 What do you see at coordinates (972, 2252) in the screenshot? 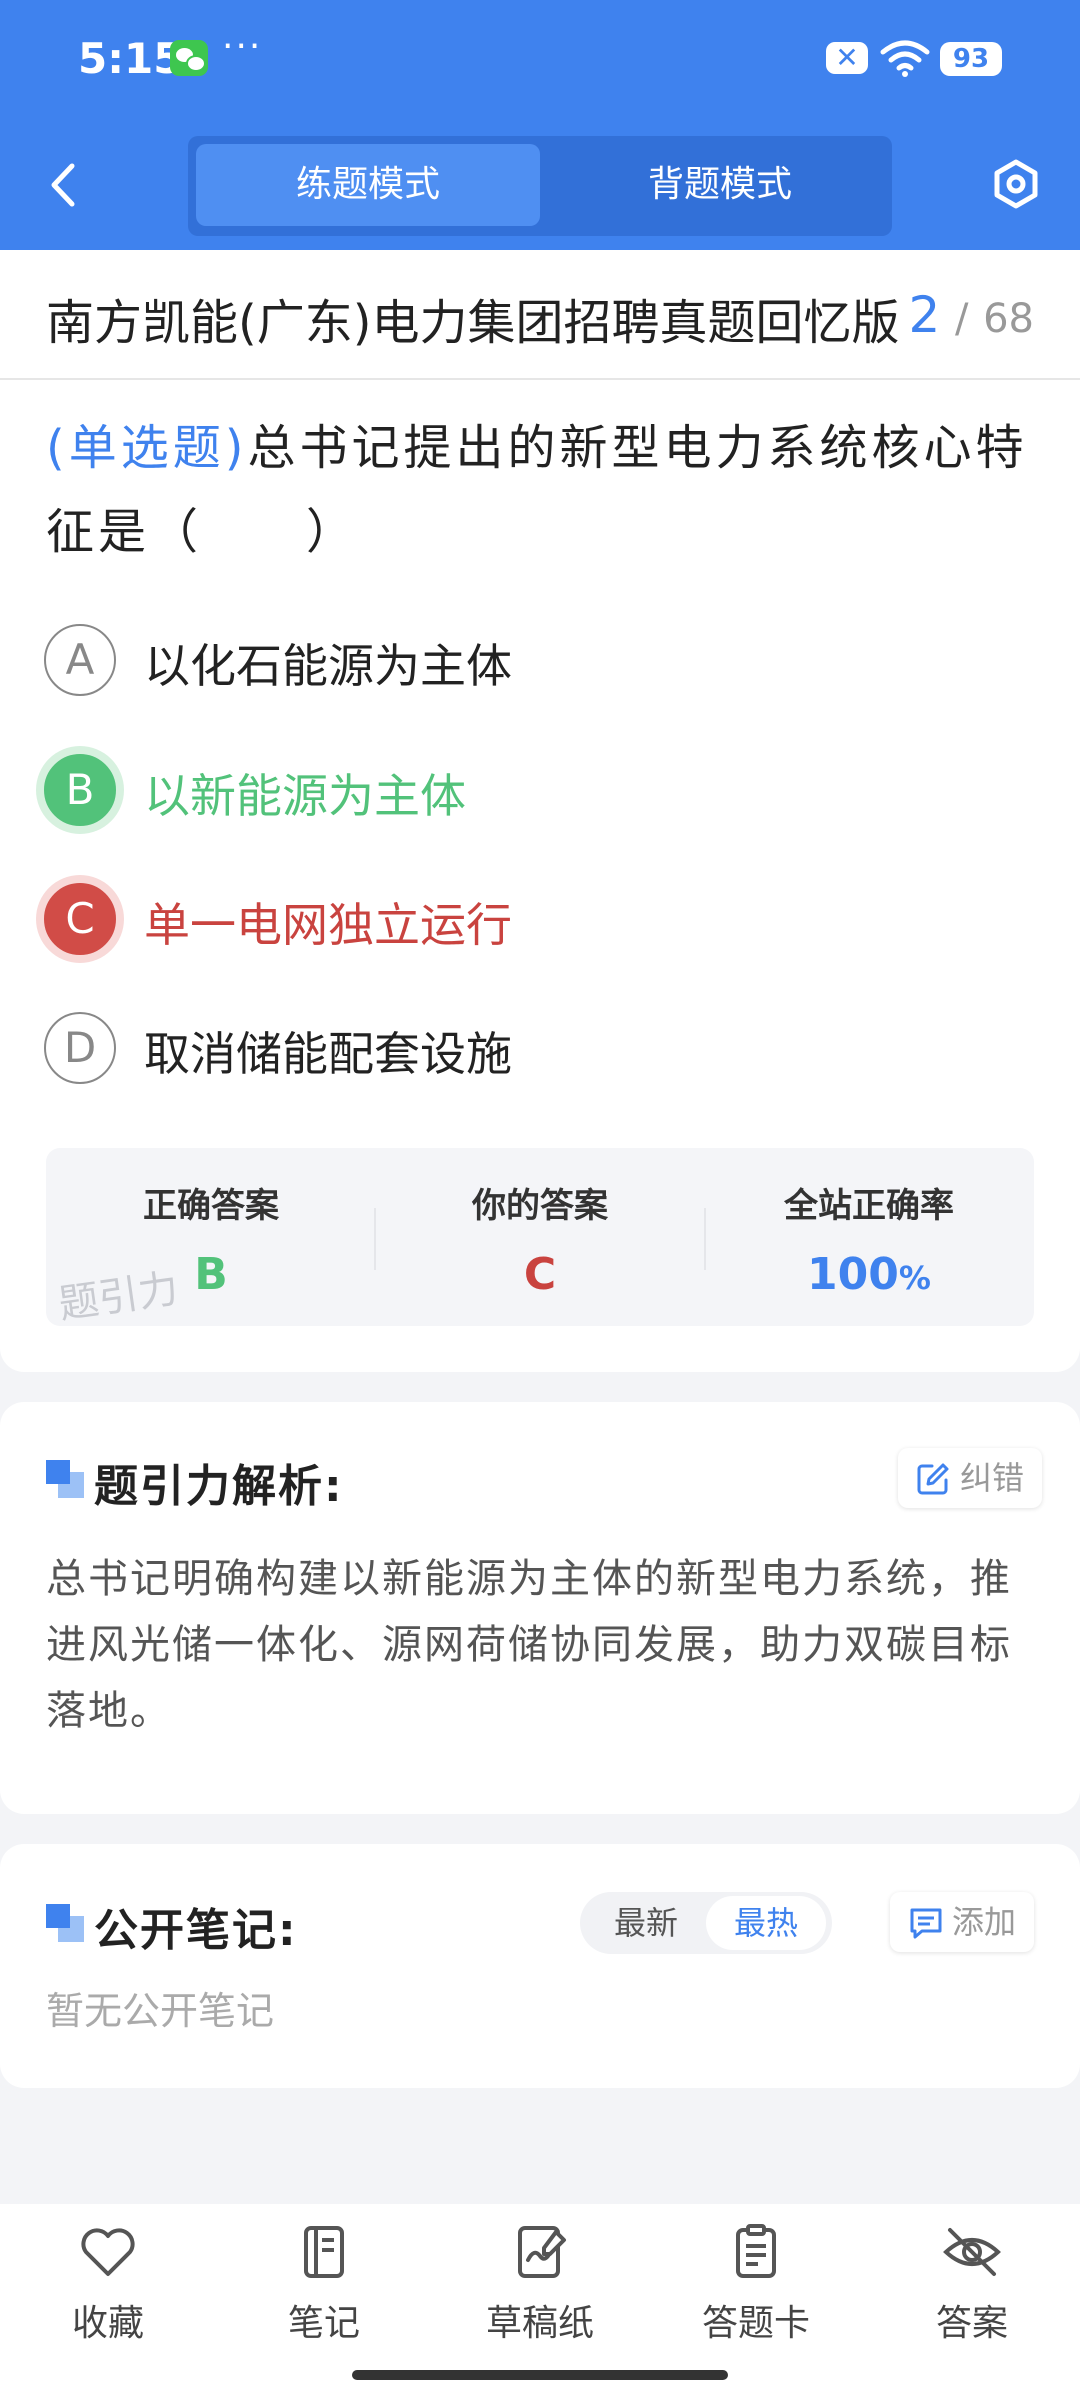
I see `eye-off-icon` at bounding box center [972, 2252].